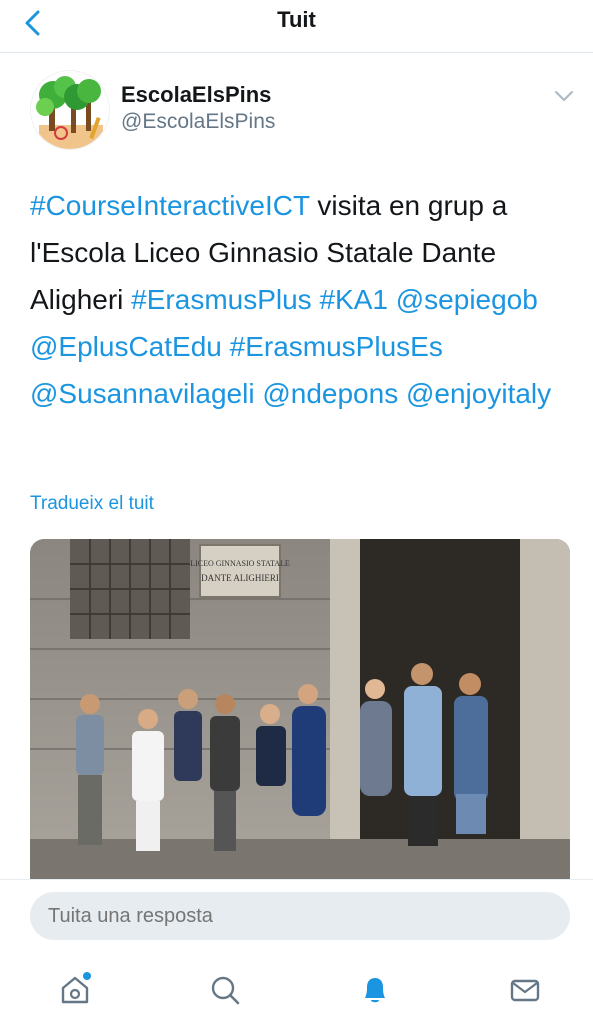 This screenshot has width=593, height=1025. I want to click on translate-tweet-link: Tradueix el tuit, so click(92, 504).